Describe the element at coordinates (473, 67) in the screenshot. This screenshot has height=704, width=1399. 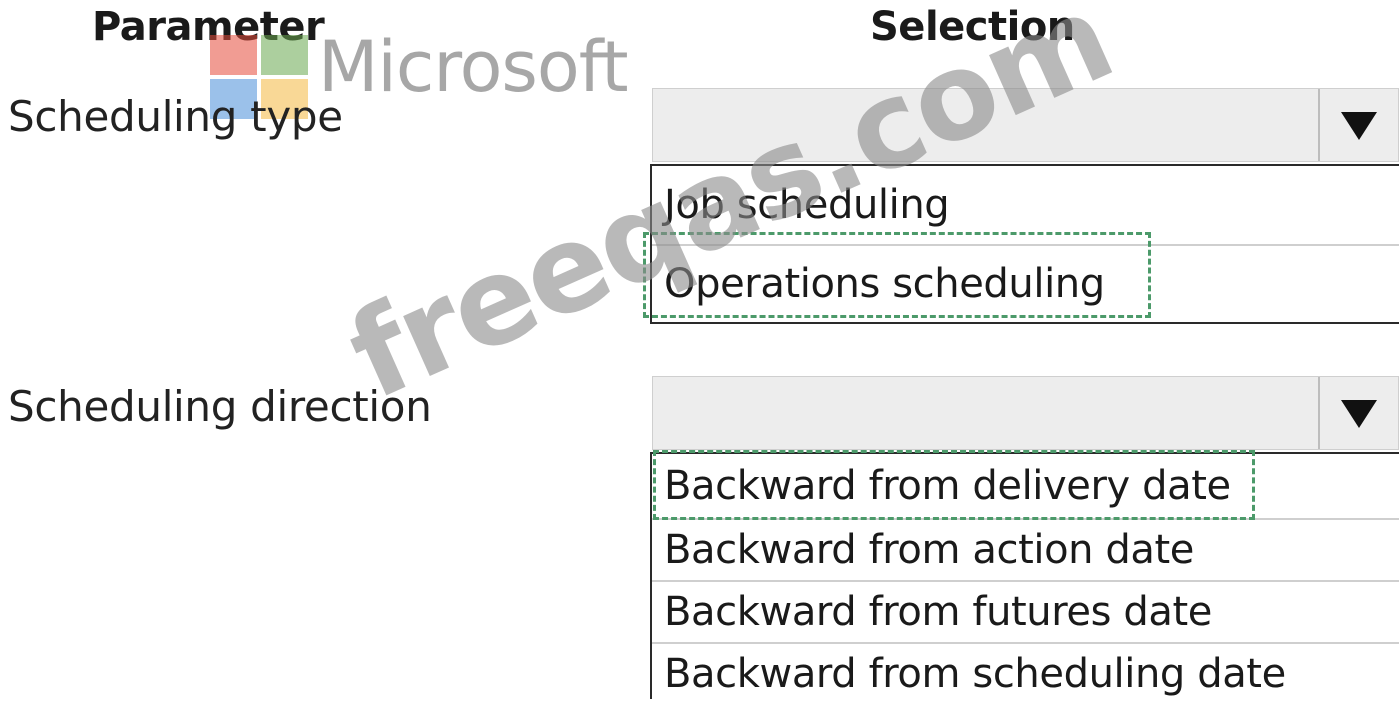
I see `microsoft-watermark-text: Microsoft` at that location.